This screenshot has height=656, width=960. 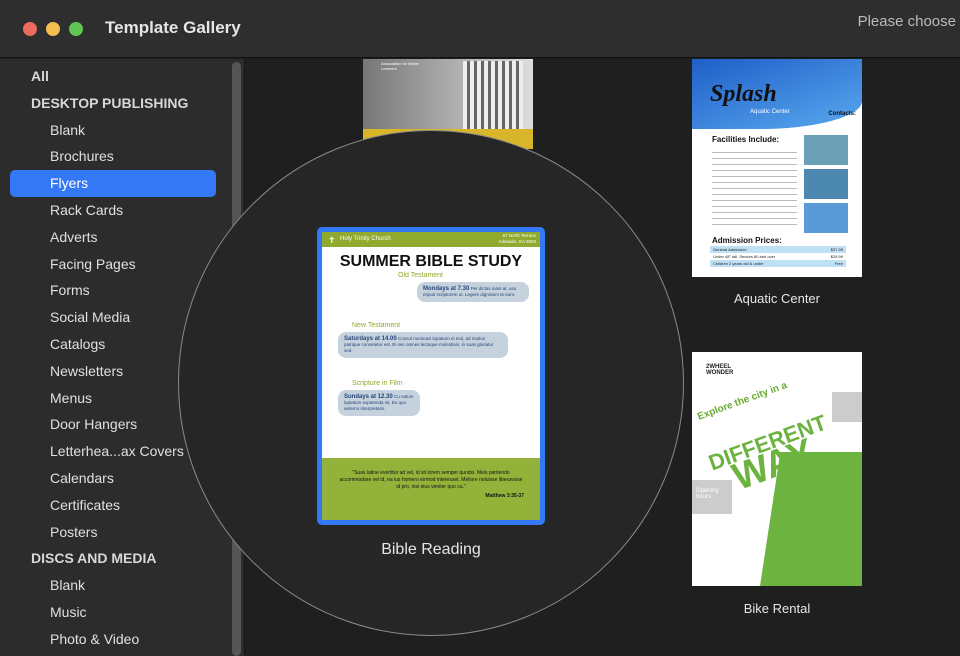 What do you see at coordinates (377, 383) in the screenshot?
I see `section-heading: Scripture in Film` at bounding box center [377, 383].